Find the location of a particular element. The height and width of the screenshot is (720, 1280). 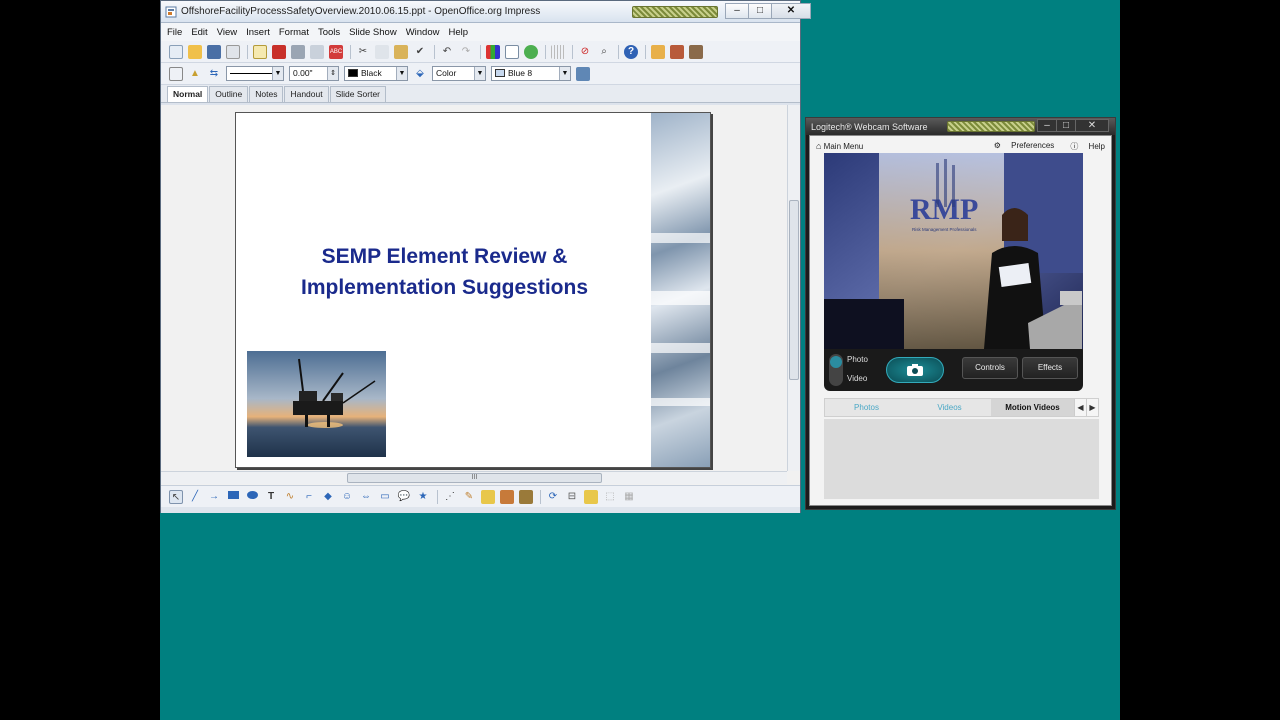

webcam-minimize-button: – is located at coordinates (1047, 125).